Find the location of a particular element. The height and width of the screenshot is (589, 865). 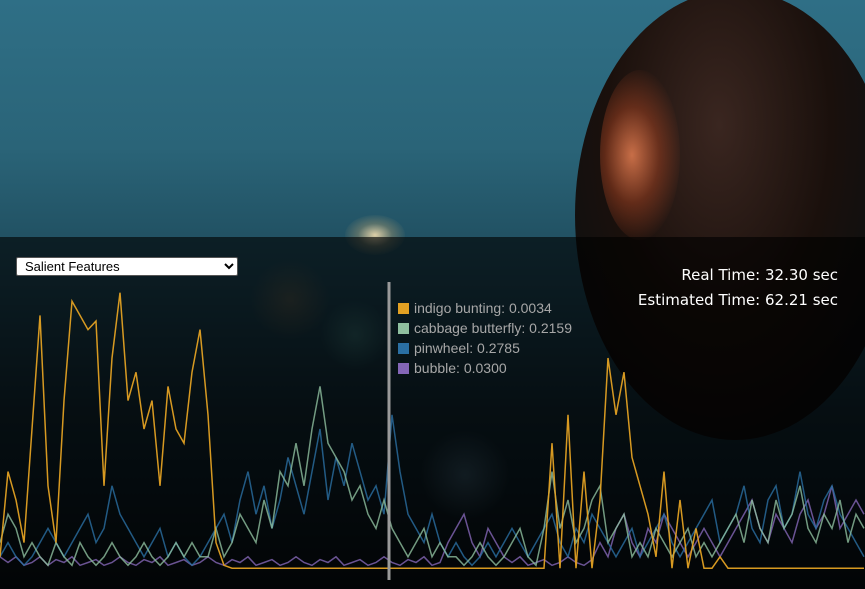

legend-item-bubble: bubble: 0.0300 is located at coordinates (485, 368).